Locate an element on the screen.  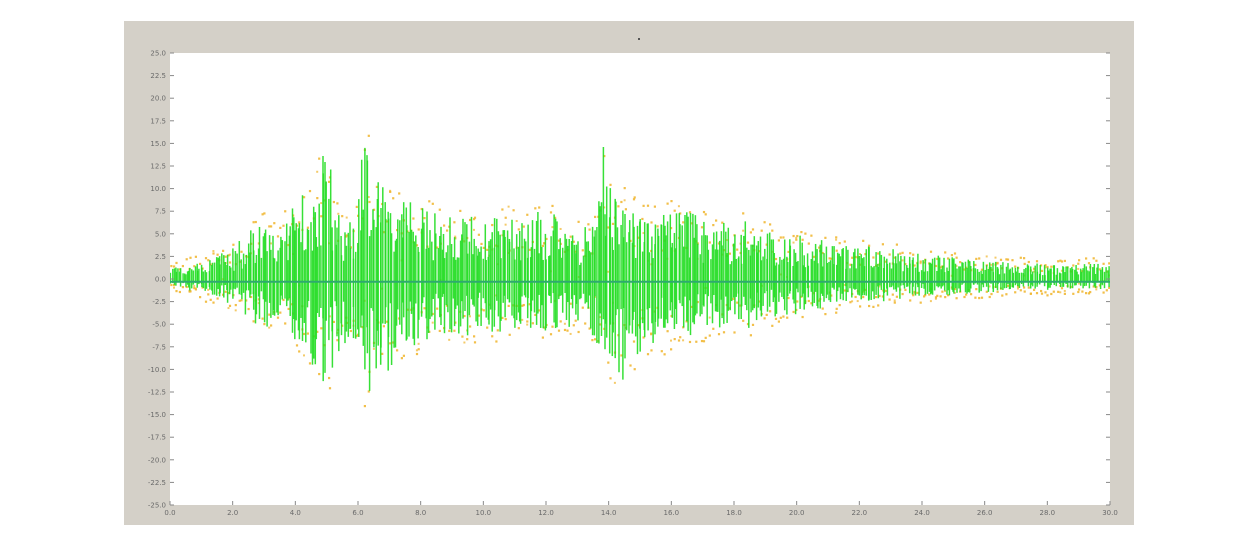
y-tick-label: -22.5 is located at coordinates (157, 483).